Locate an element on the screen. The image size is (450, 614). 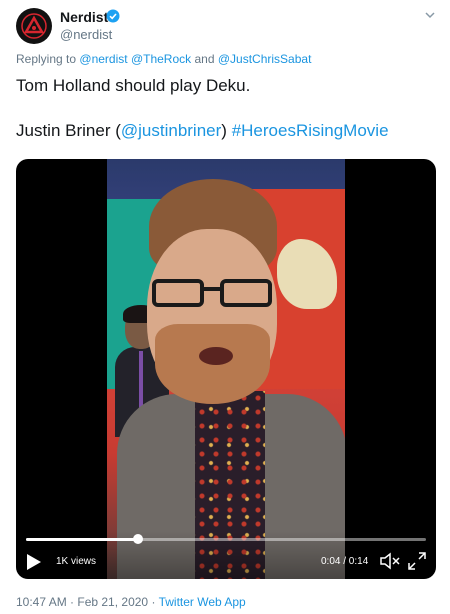
mention-link: @TheRock is located at coordinates (161, 59).